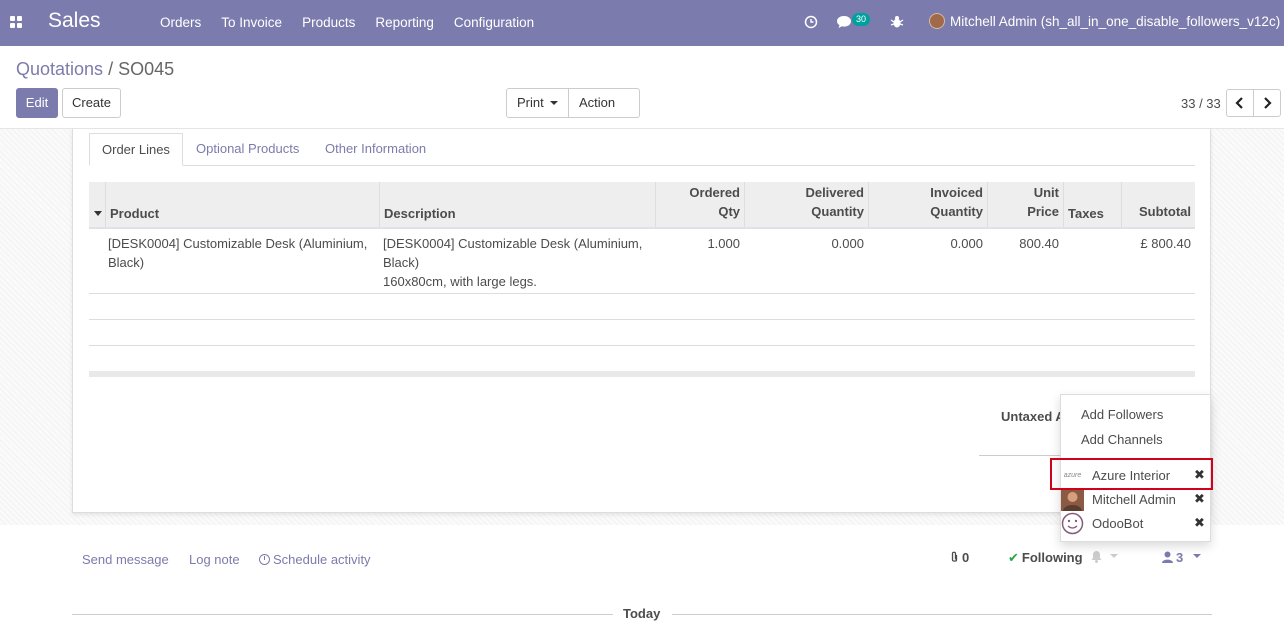 The width and height of the screenshot is (1284, 638). I want to click on breadcrumb-current: SO045, so click(146, 69).